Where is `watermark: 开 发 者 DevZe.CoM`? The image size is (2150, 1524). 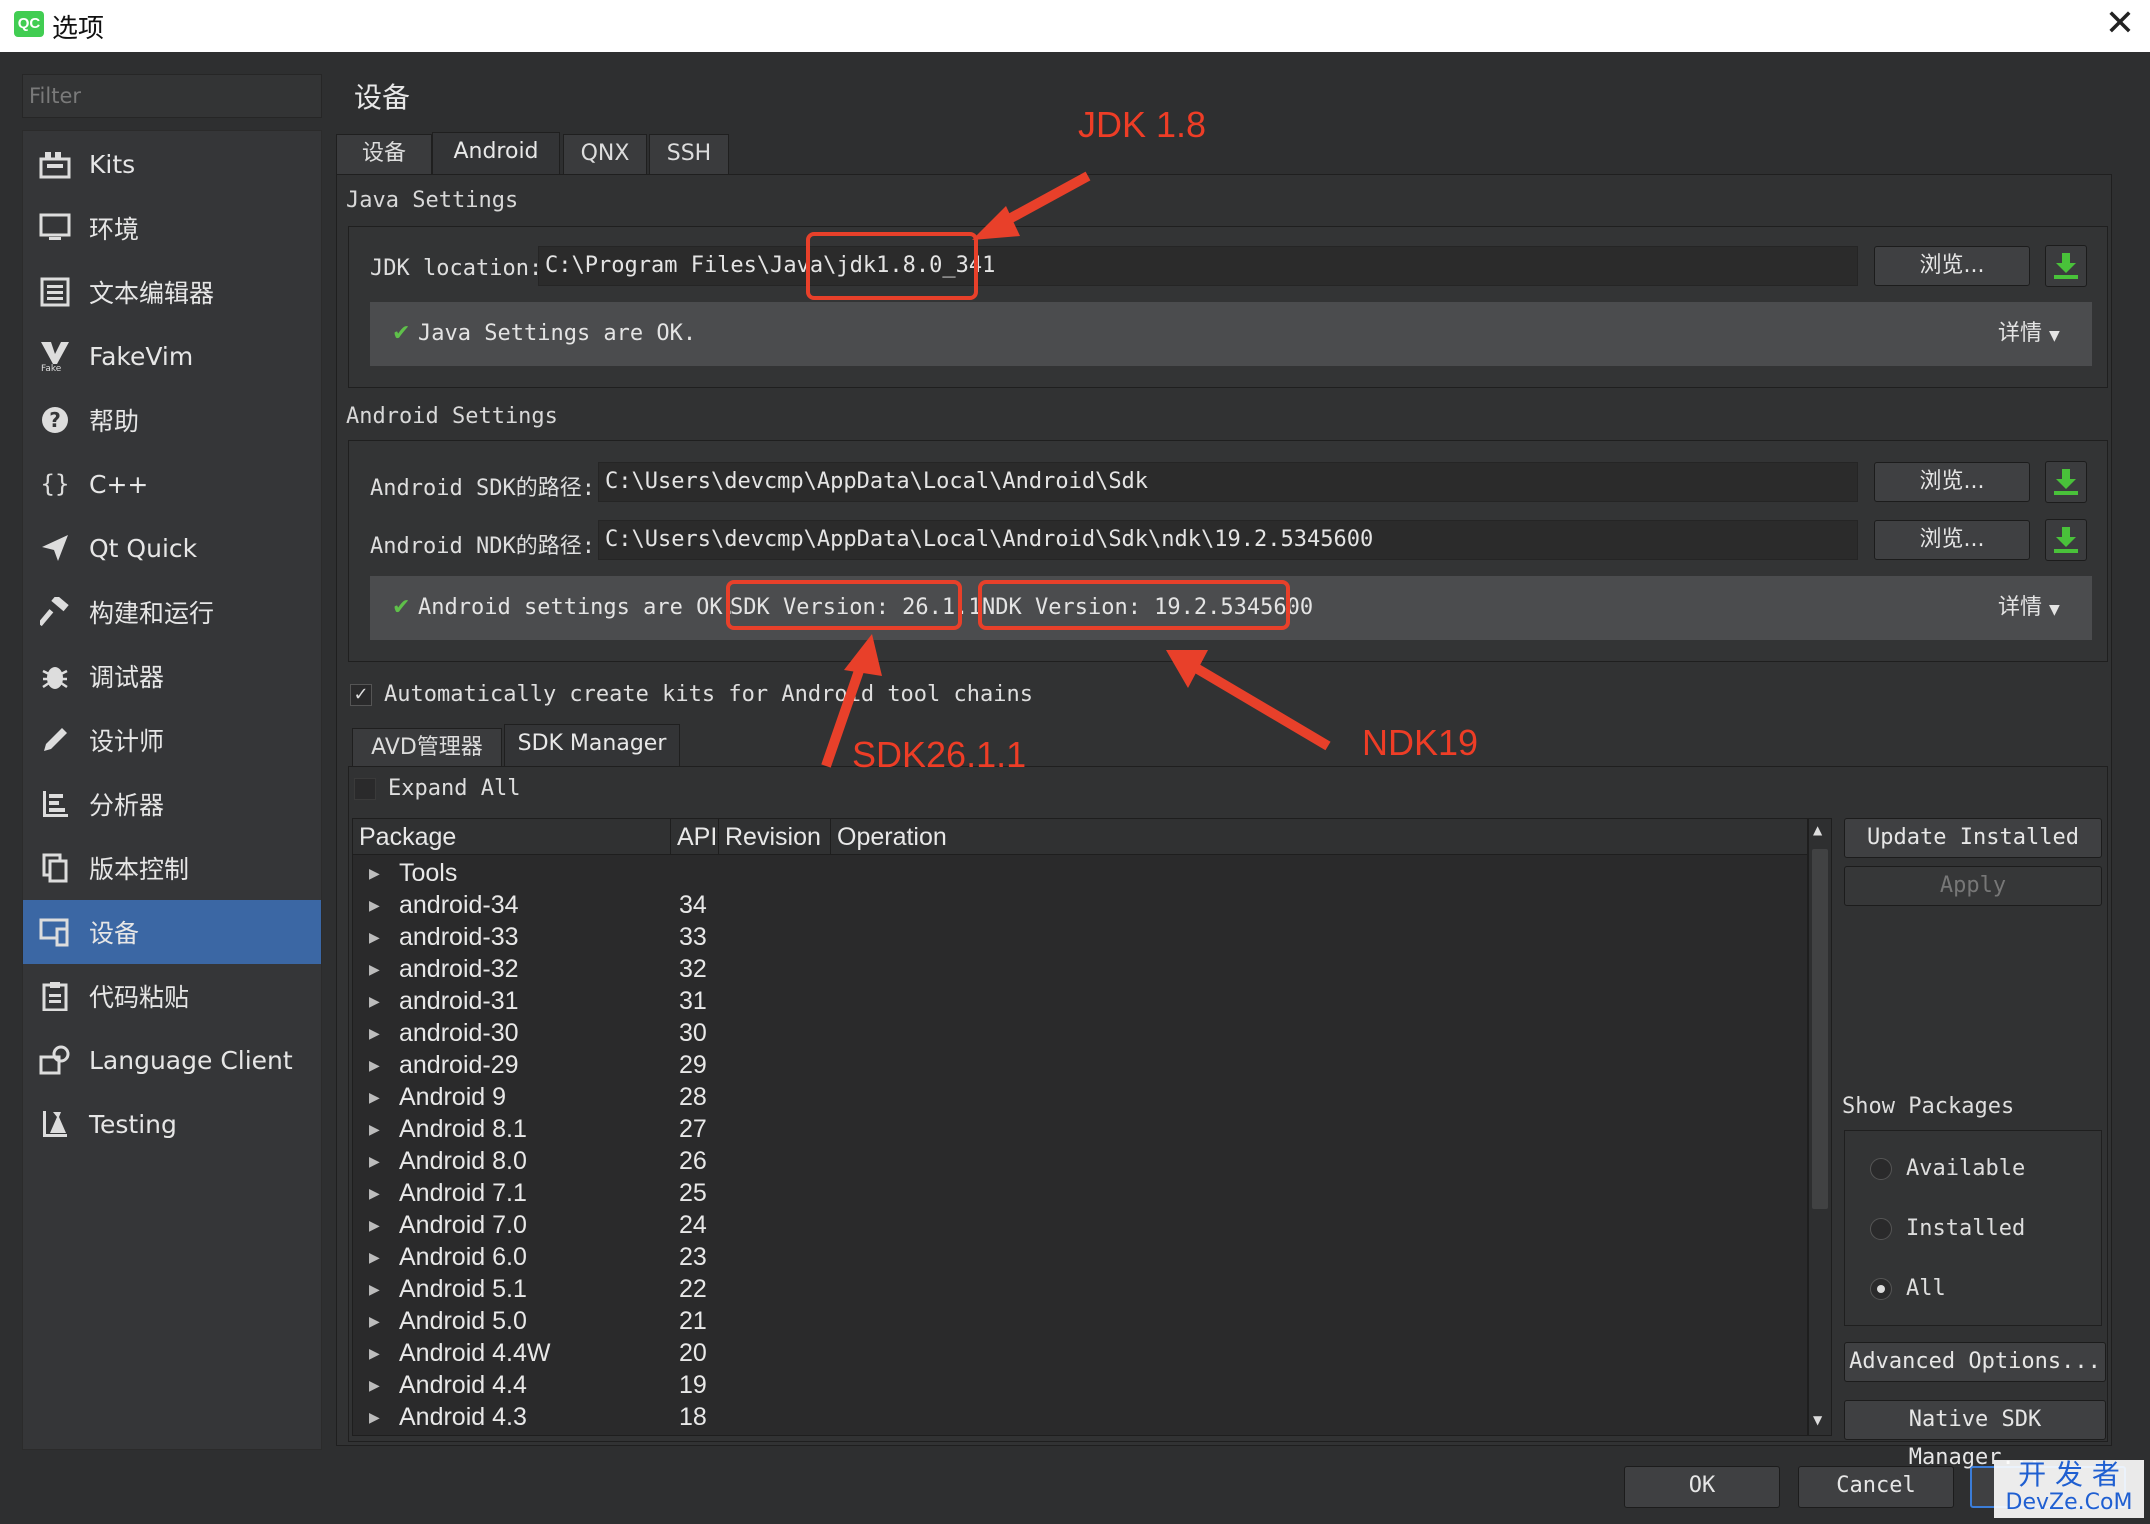
watermark: 开 发 者 DevZe.CoM is located at coordinates (2069, 1489).